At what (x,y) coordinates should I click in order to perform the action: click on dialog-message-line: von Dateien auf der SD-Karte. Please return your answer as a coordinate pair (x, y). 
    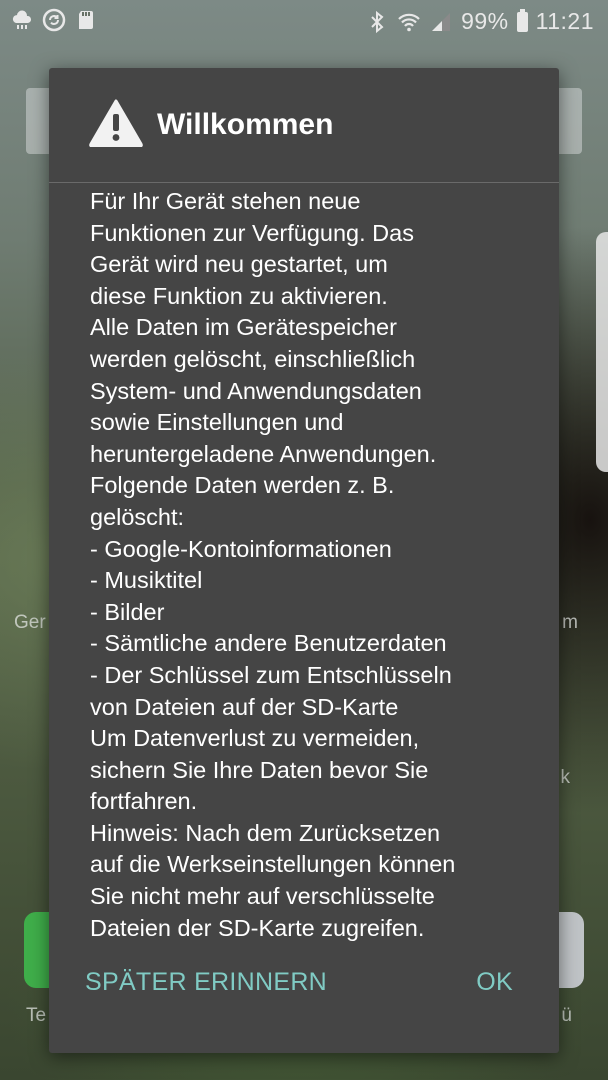
    Looking at the image, I should click on (244, 706).